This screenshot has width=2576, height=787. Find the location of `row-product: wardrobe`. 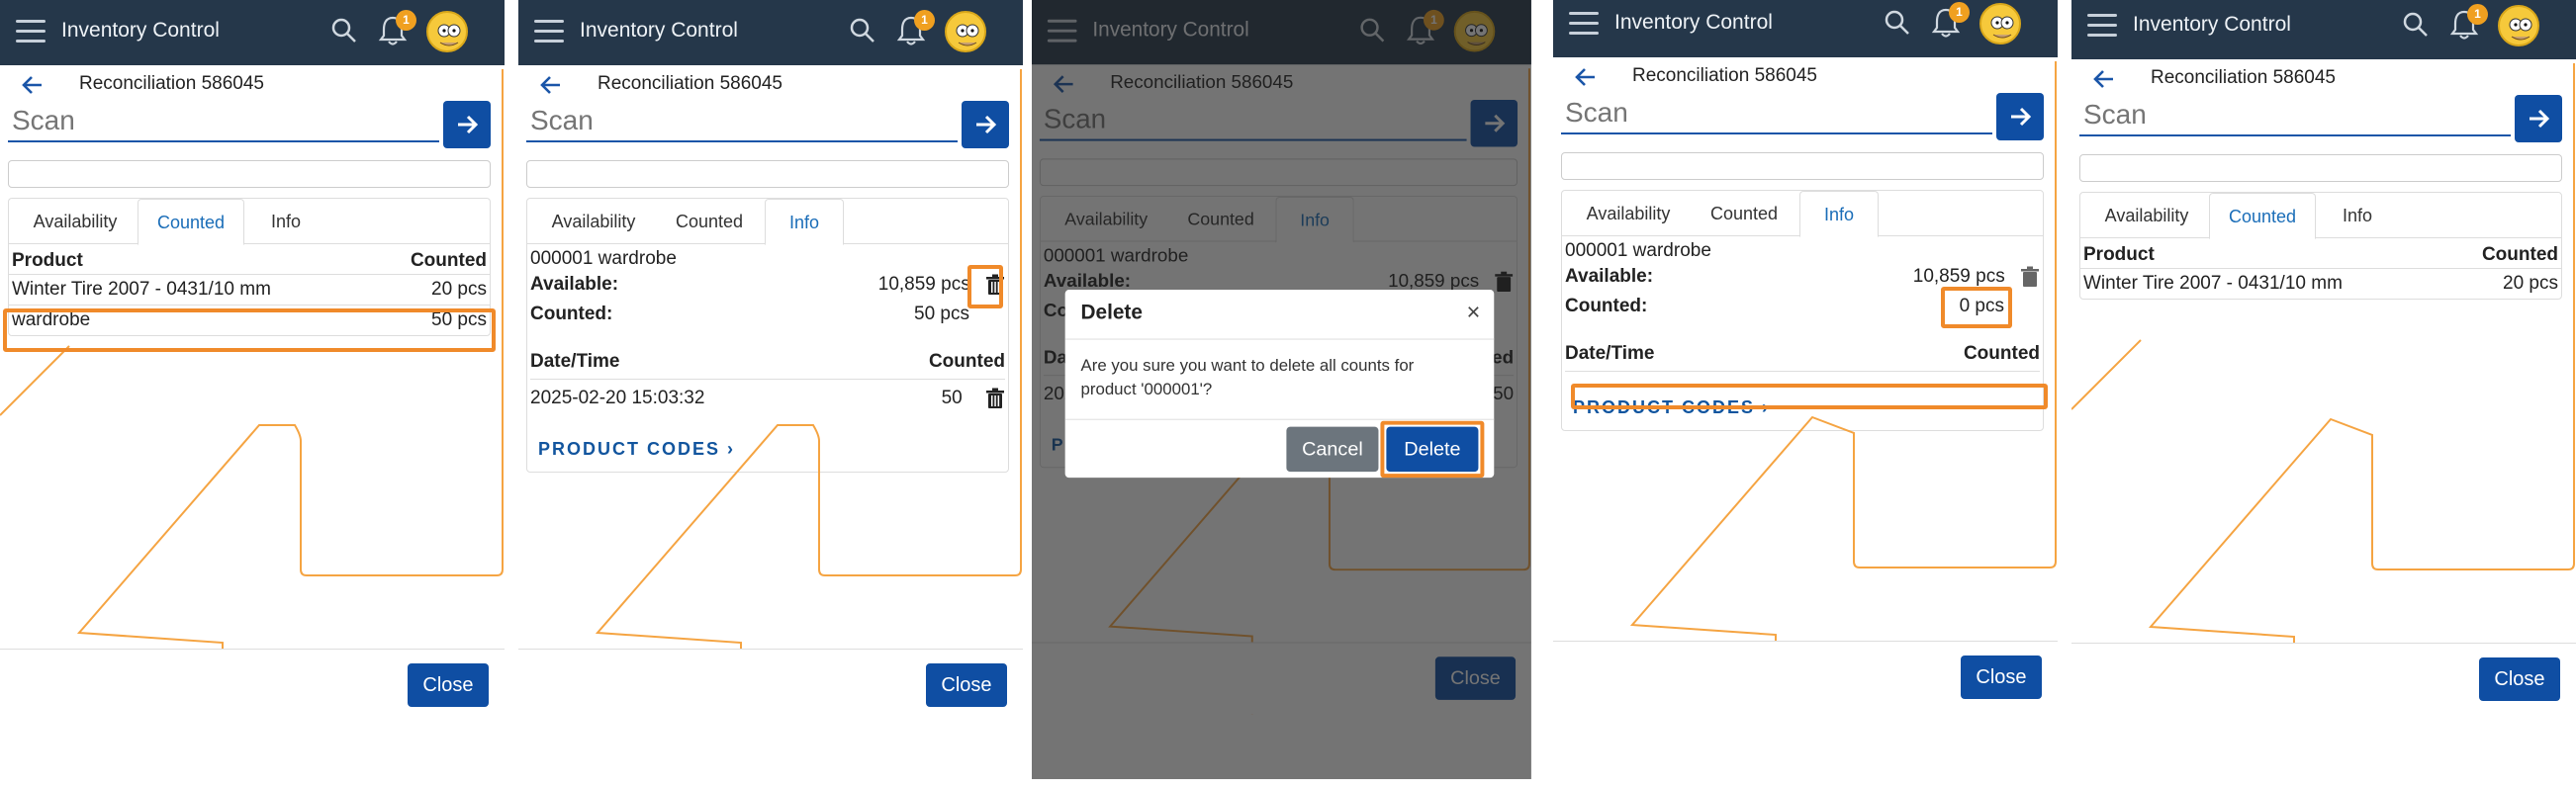

row-product: wardrobe is located at coordinates (52, 319).